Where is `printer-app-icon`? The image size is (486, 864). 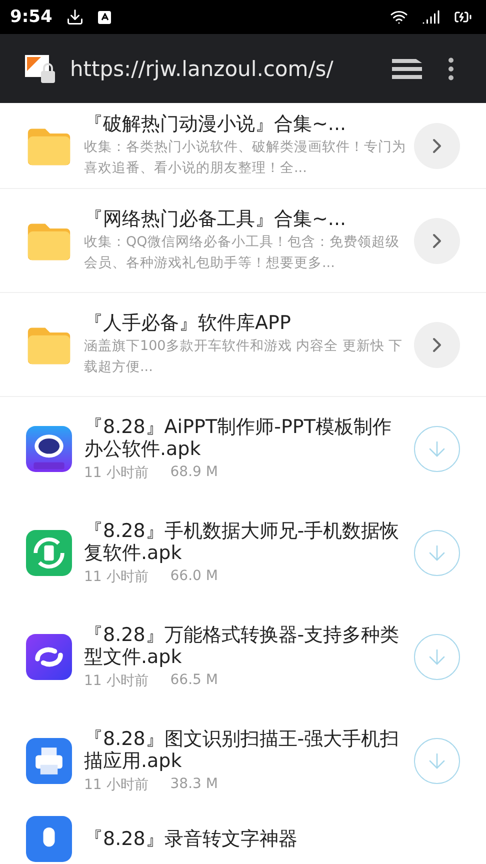 printer-app-icon is located at coordinates (49, 761).